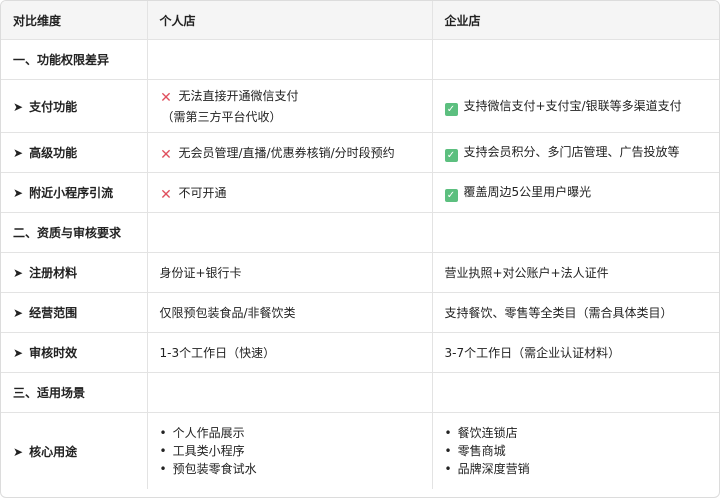 The height and width of the screenshot is (498, 720). I want to click on table-row-review: ➤ 审核时效 1-3个工作日（快速） 3-7个工作日（需企业认证材料）, so click(360, 352).